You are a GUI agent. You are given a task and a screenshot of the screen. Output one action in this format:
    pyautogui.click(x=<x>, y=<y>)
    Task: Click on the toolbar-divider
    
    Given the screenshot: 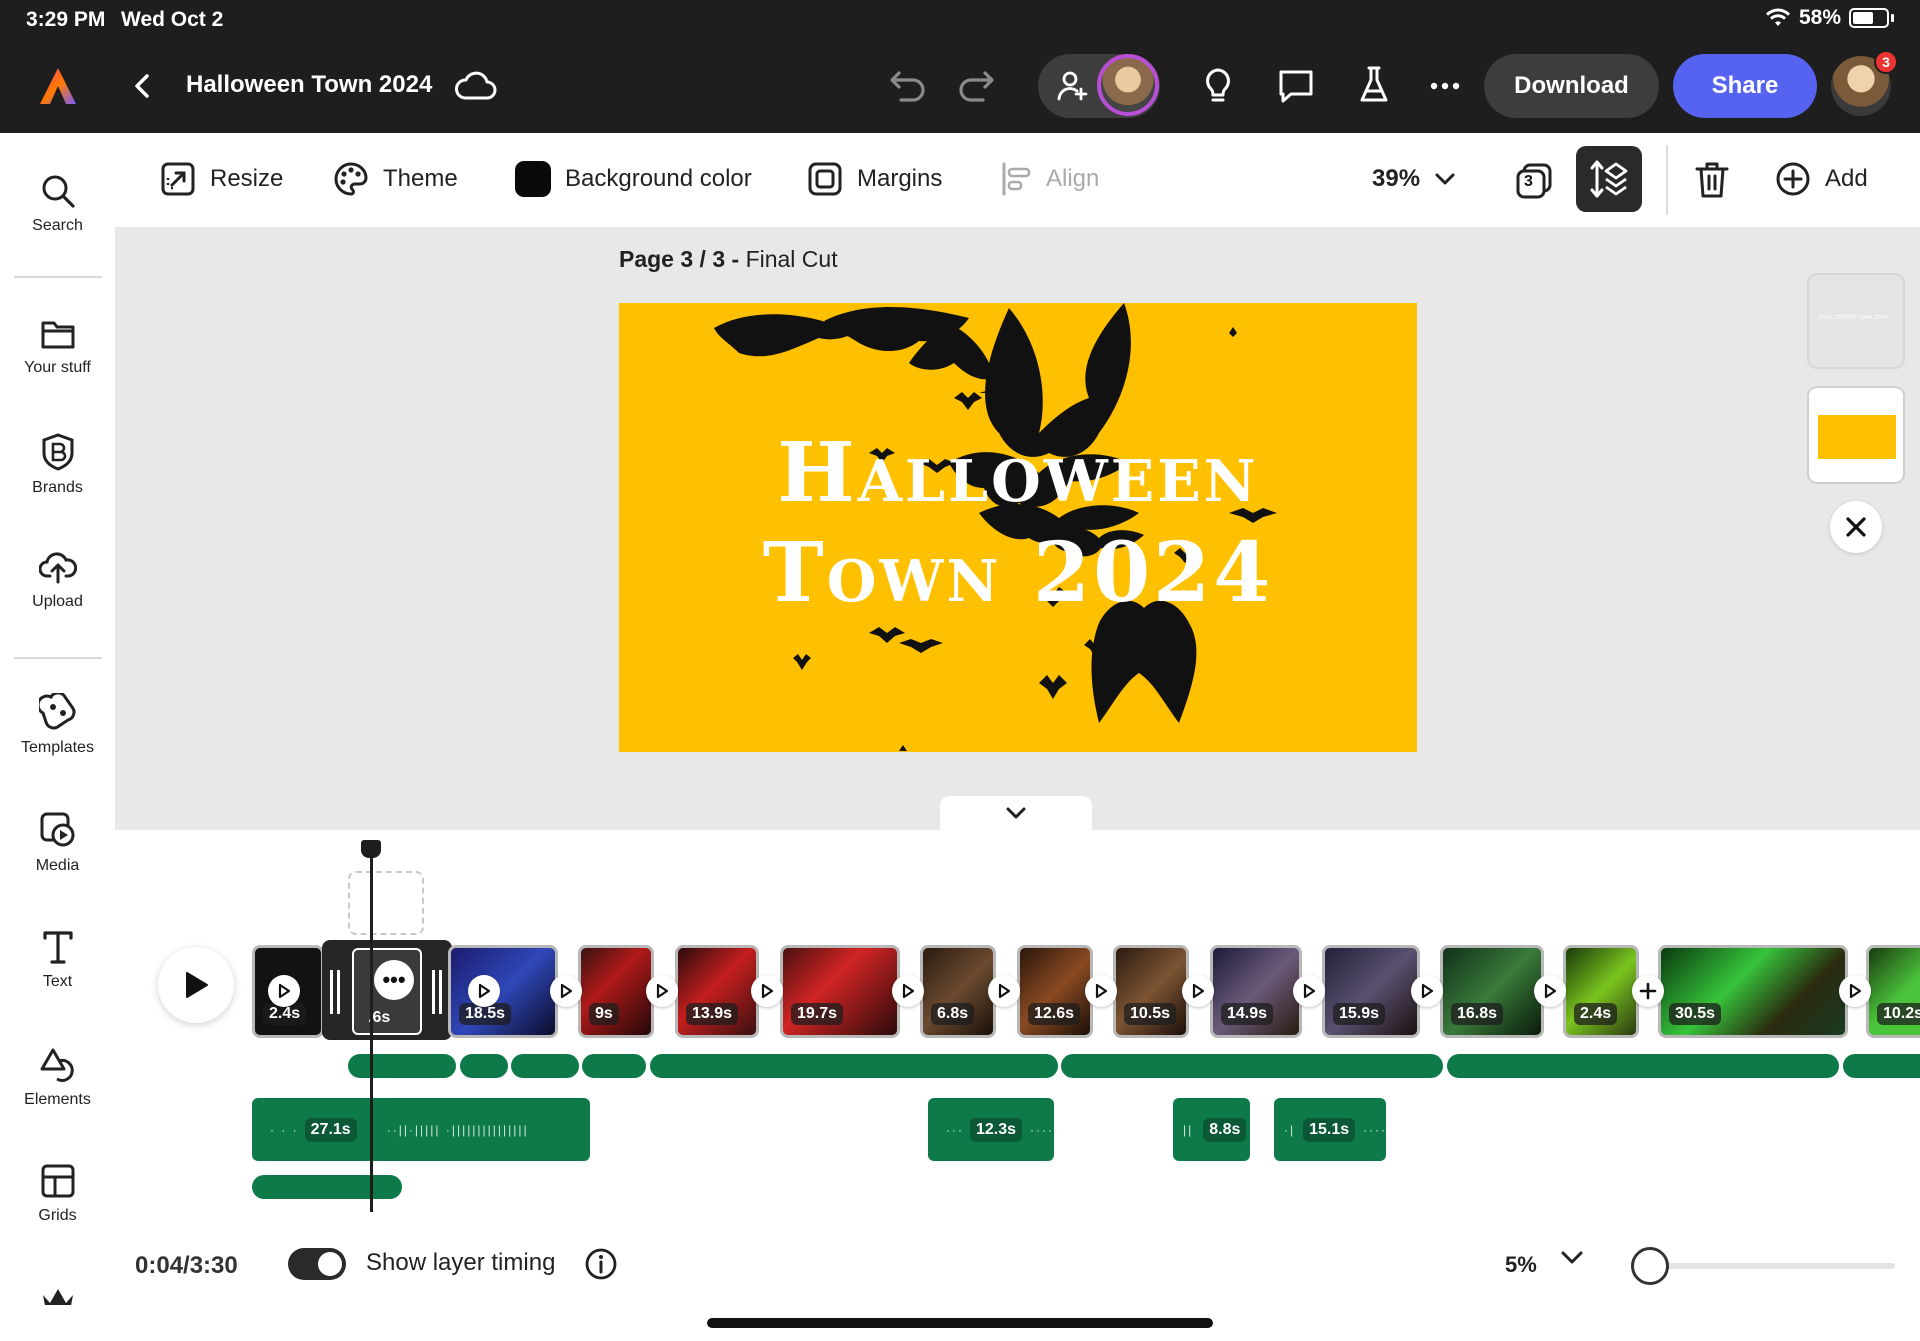 What is the action you would take?
    pyautogui.click(x=1667, y=180)
    